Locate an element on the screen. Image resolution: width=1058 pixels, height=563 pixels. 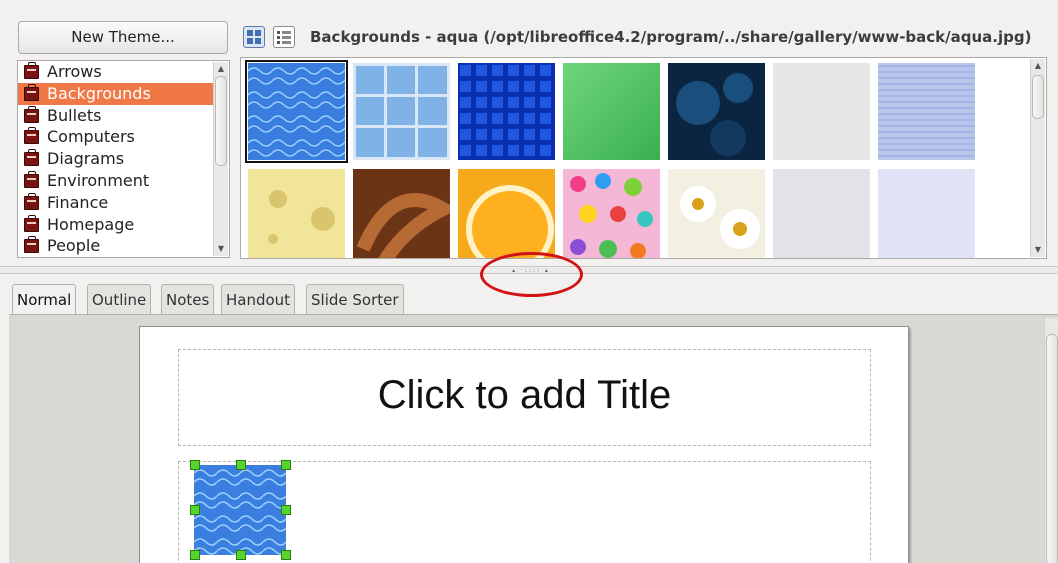
chocolate-swirl-image is located at coordinates (401, 213).